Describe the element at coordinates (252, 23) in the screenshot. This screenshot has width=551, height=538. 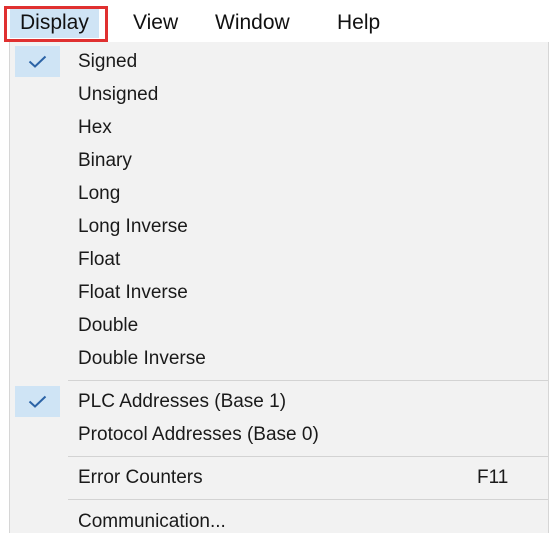
I see `menu-window: Window` at that location.